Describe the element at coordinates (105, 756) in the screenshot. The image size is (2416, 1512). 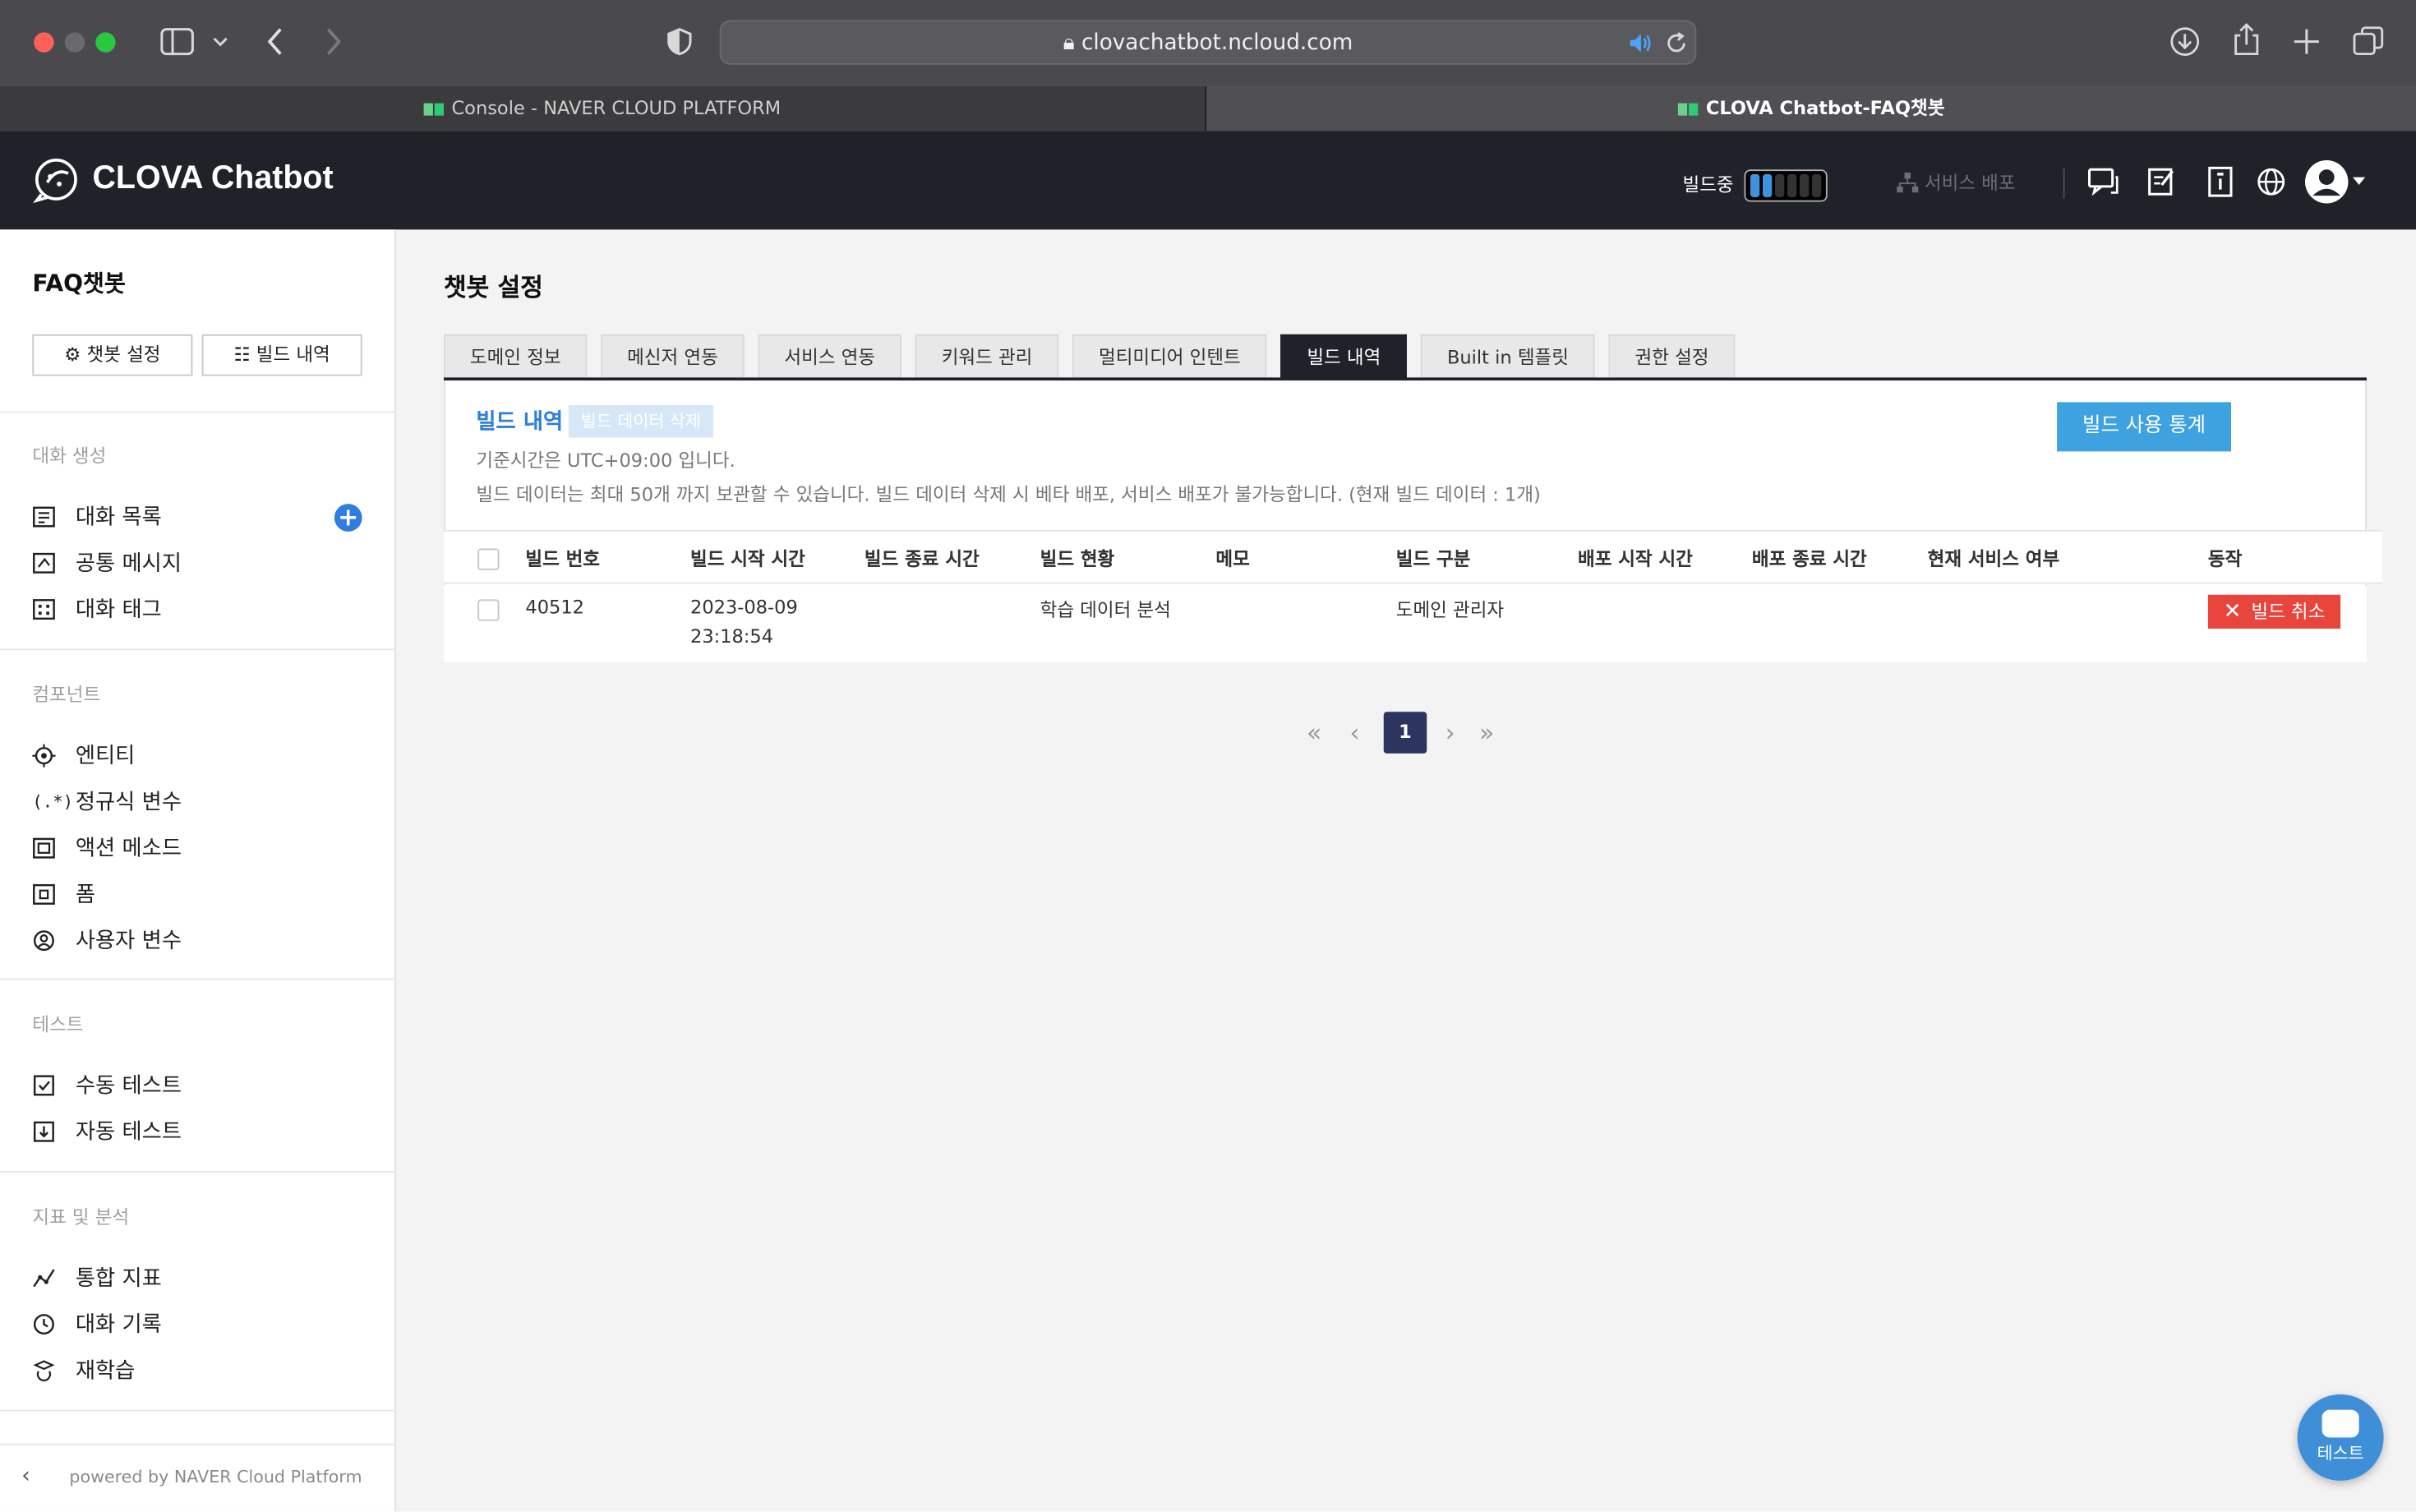
I see `sidebar-item-label: 엔티티` at that location.